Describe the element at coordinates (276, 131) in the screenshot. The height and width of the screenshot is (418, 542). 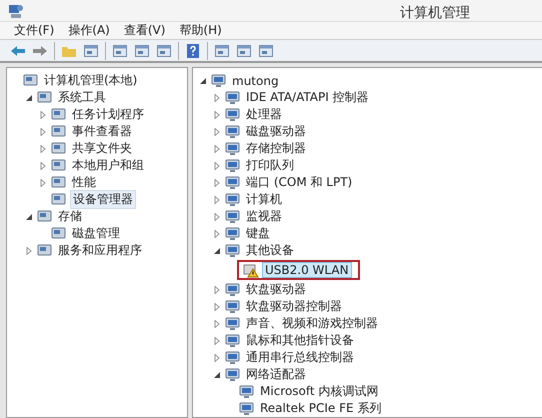
I see `tree-item: 磁盘驱动器` at that location.